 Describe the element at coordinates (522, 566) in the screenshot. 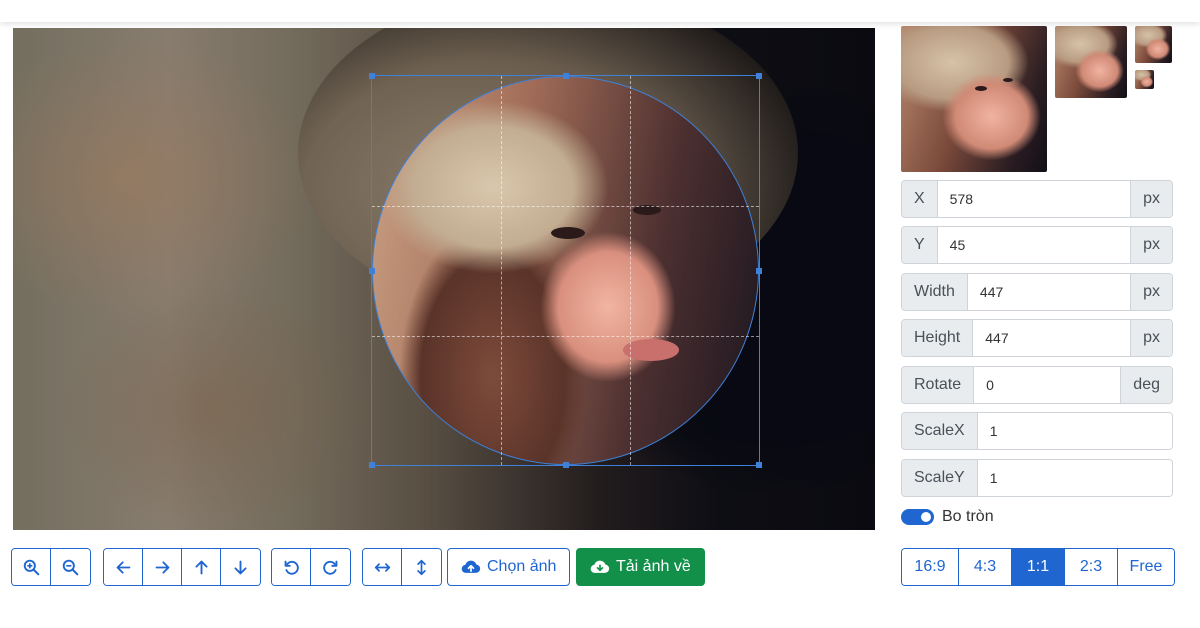

I see `choose-image-label: Chọn ảnh` at that location.